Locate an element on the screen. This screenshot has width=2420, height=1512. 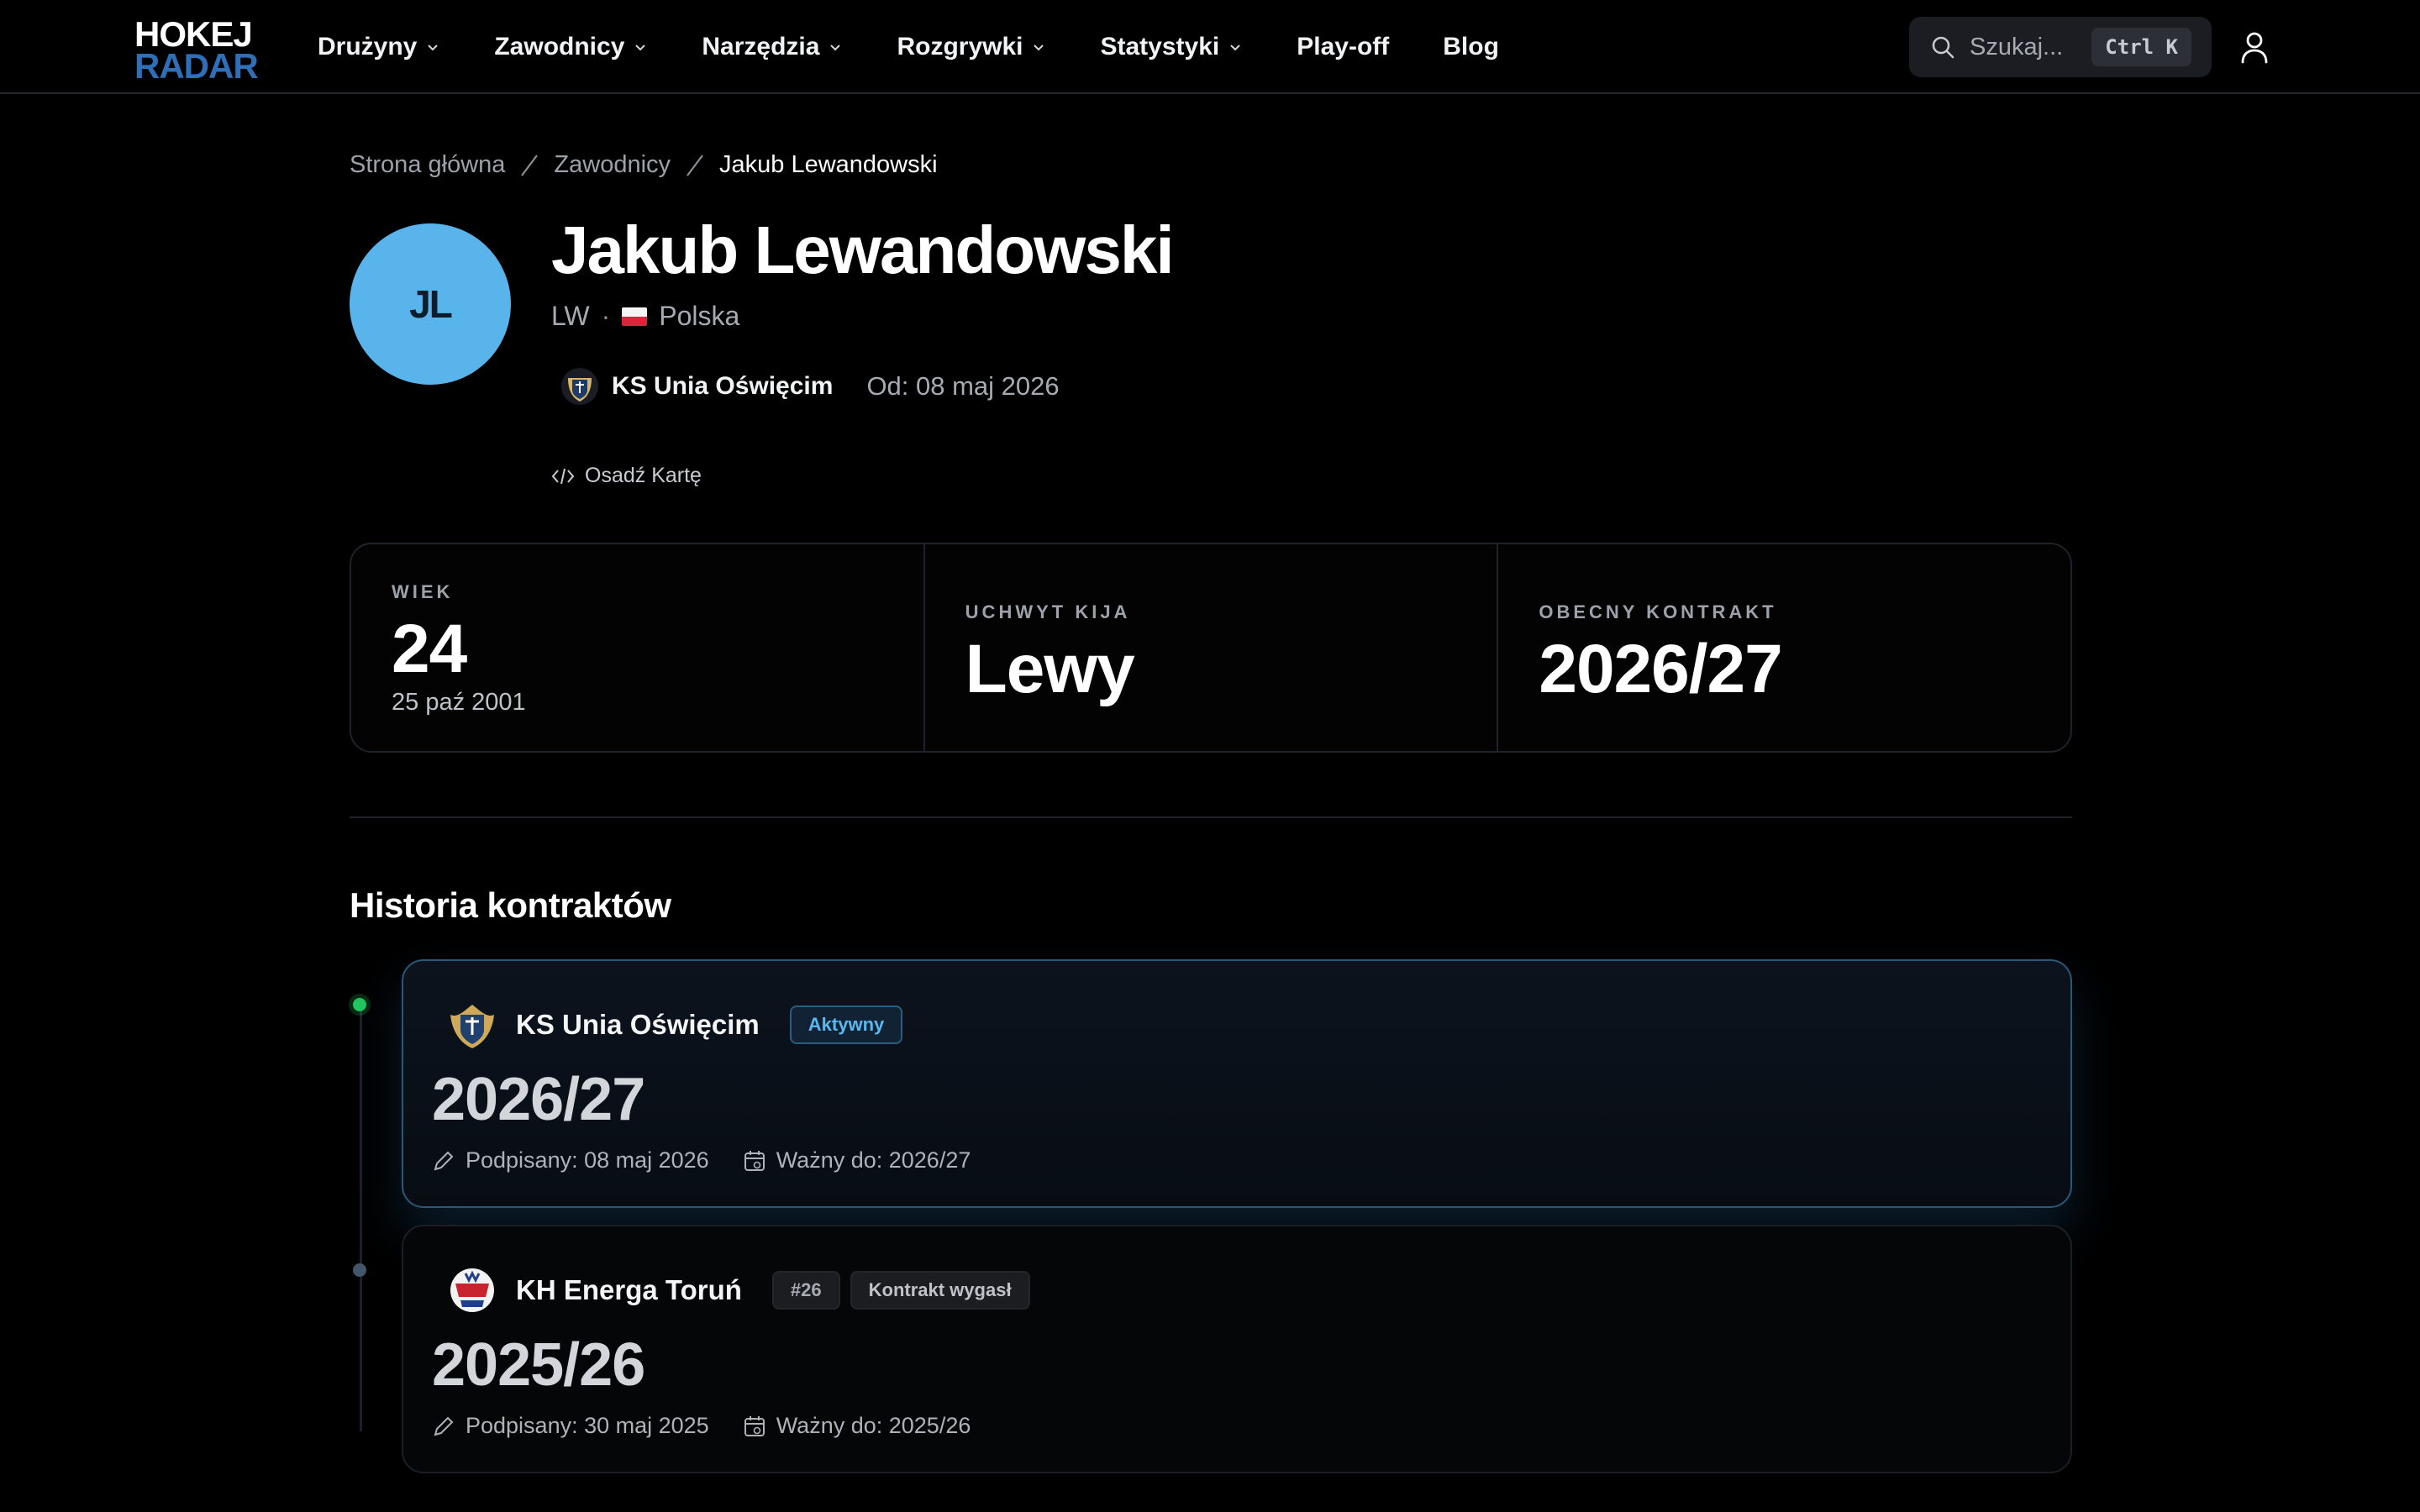
contract-meta: Podpisany: 08 maj 2026 Ważny do: 2026/27 is located at coordinates (702, 1160).